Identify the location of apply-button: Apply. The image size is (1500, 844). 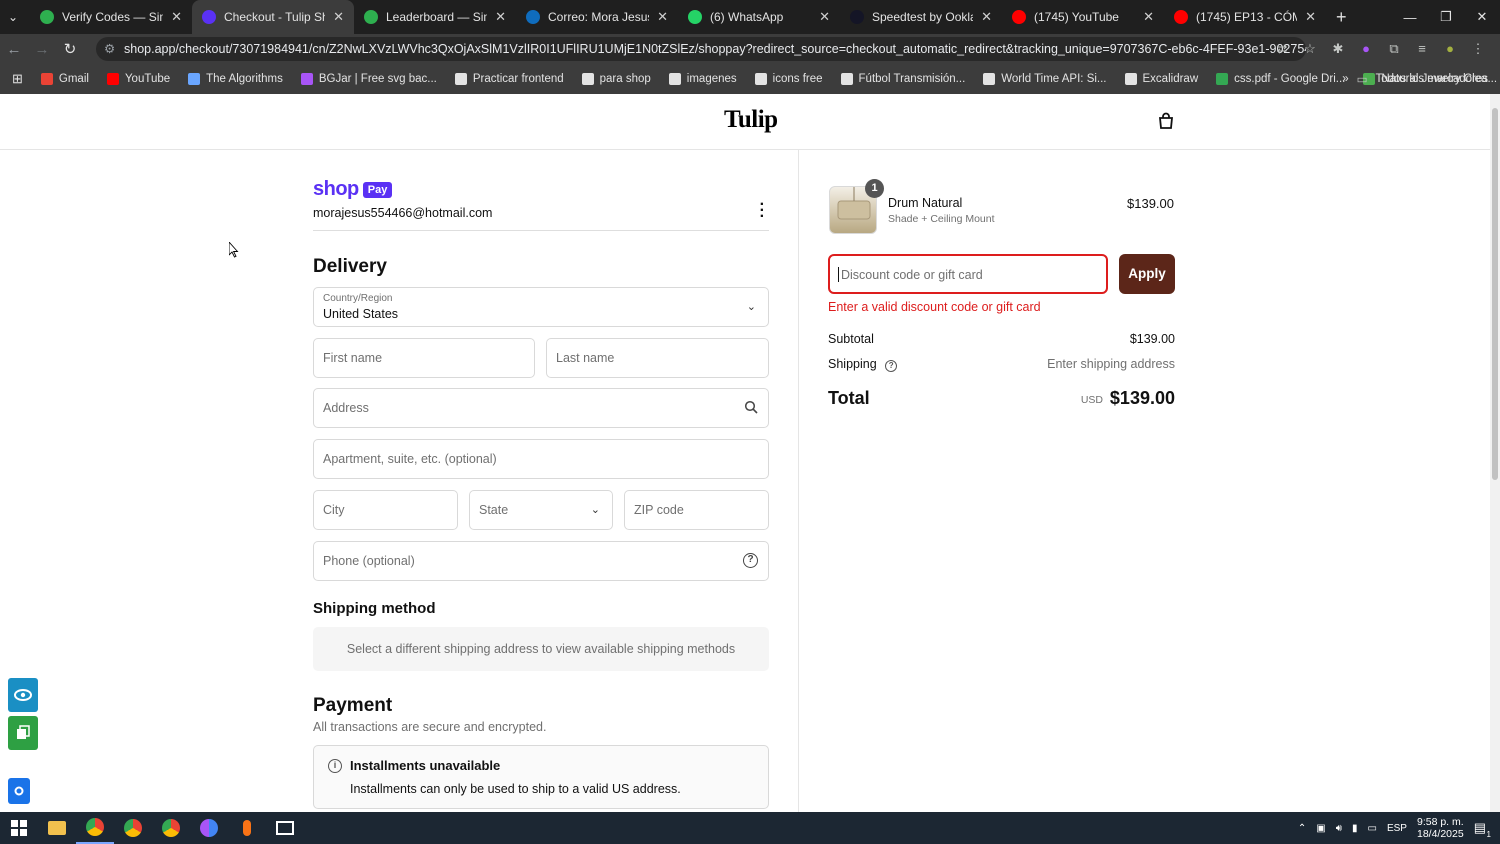
(1147, 274).